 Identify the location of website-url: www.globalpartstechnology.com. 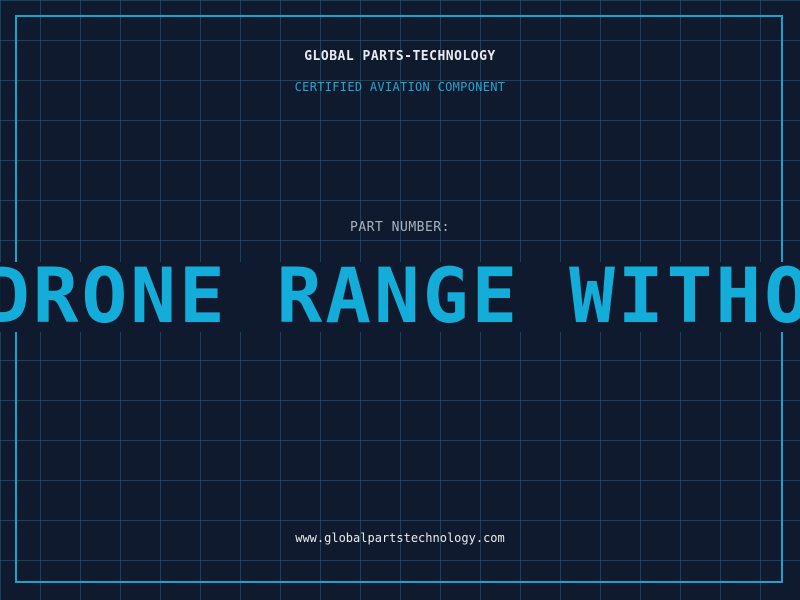
(400, 538).